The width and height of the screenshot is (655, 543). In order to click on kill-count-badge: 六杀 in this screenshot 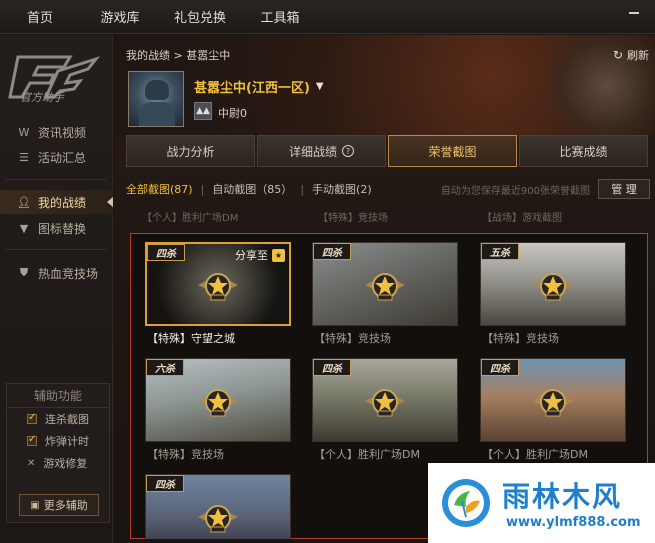, I will do `click(165, 367)`.